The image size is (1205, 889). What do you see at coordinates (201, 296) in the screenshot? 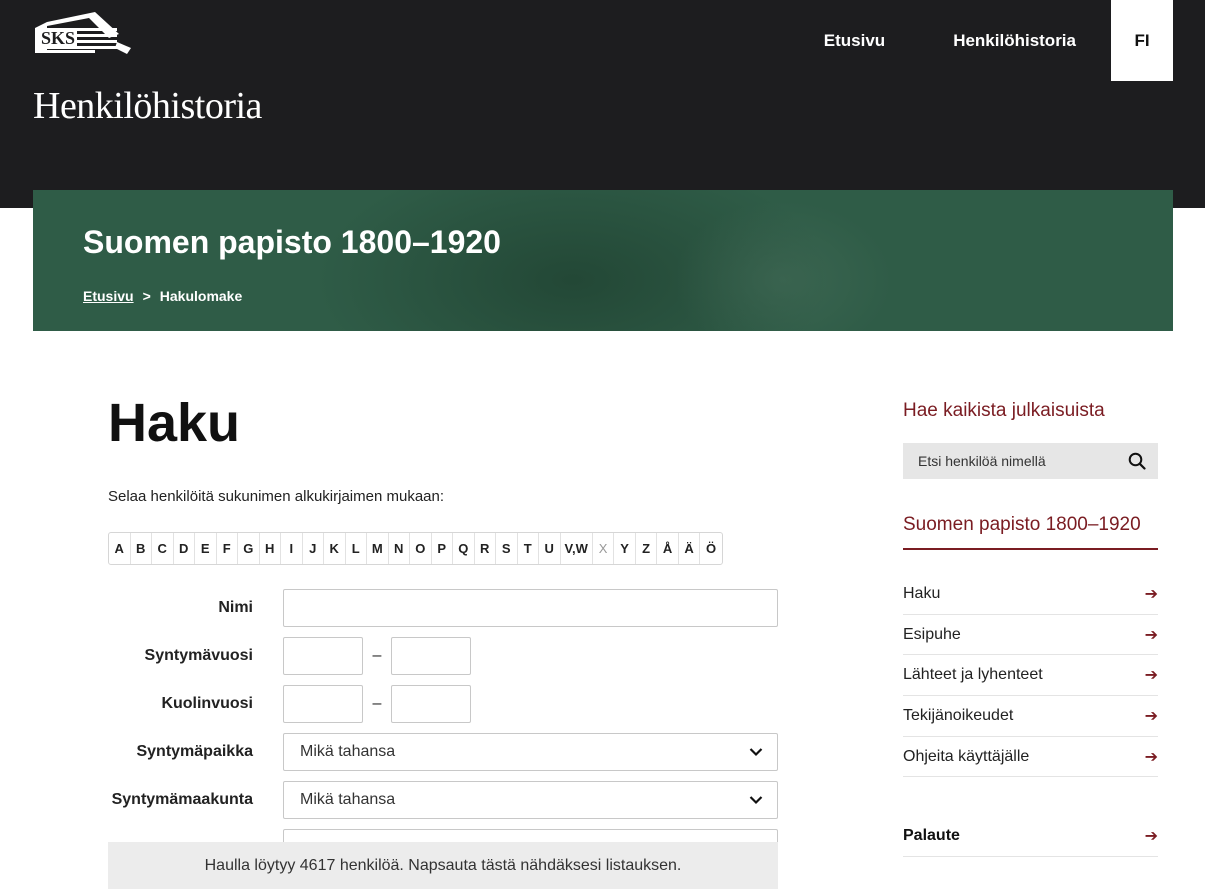
I see `breadcrumb-current: Hakulomake` at bounding box center [201, 296].